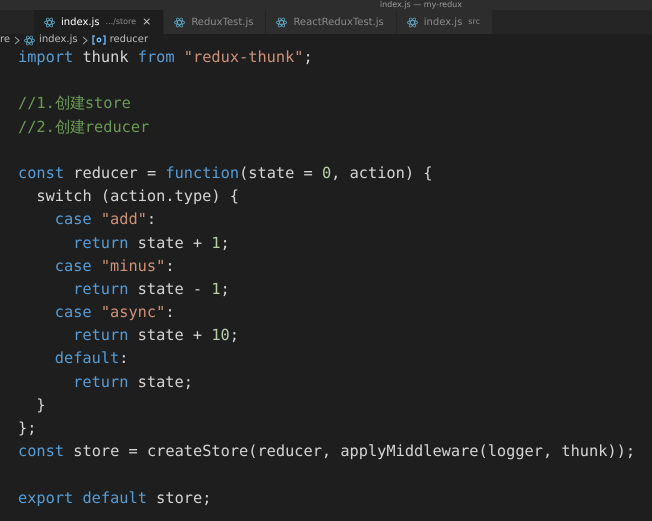 The image size is (652, 521). What do you see at coordinates (58, 40) in the screenshot?
I see `breadcrumb-item: index.js` at bounding box center [58, 40].